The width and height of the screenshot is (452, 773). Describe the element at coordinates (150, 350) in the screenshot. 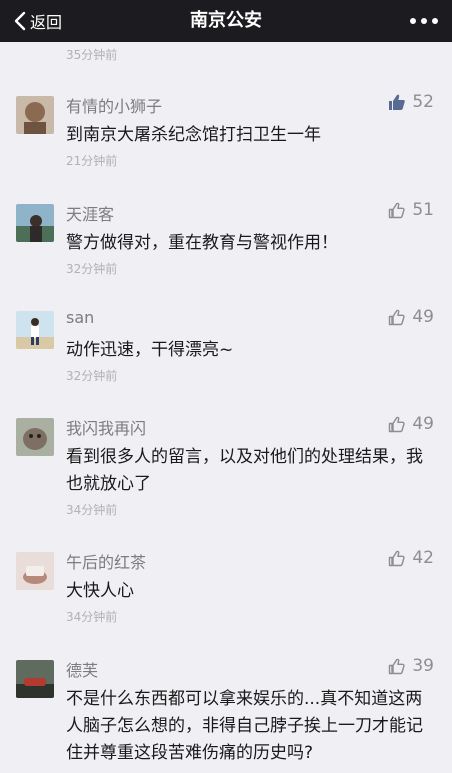

I see `comment-content: 动作迅速，干得漂亮~` at that location.